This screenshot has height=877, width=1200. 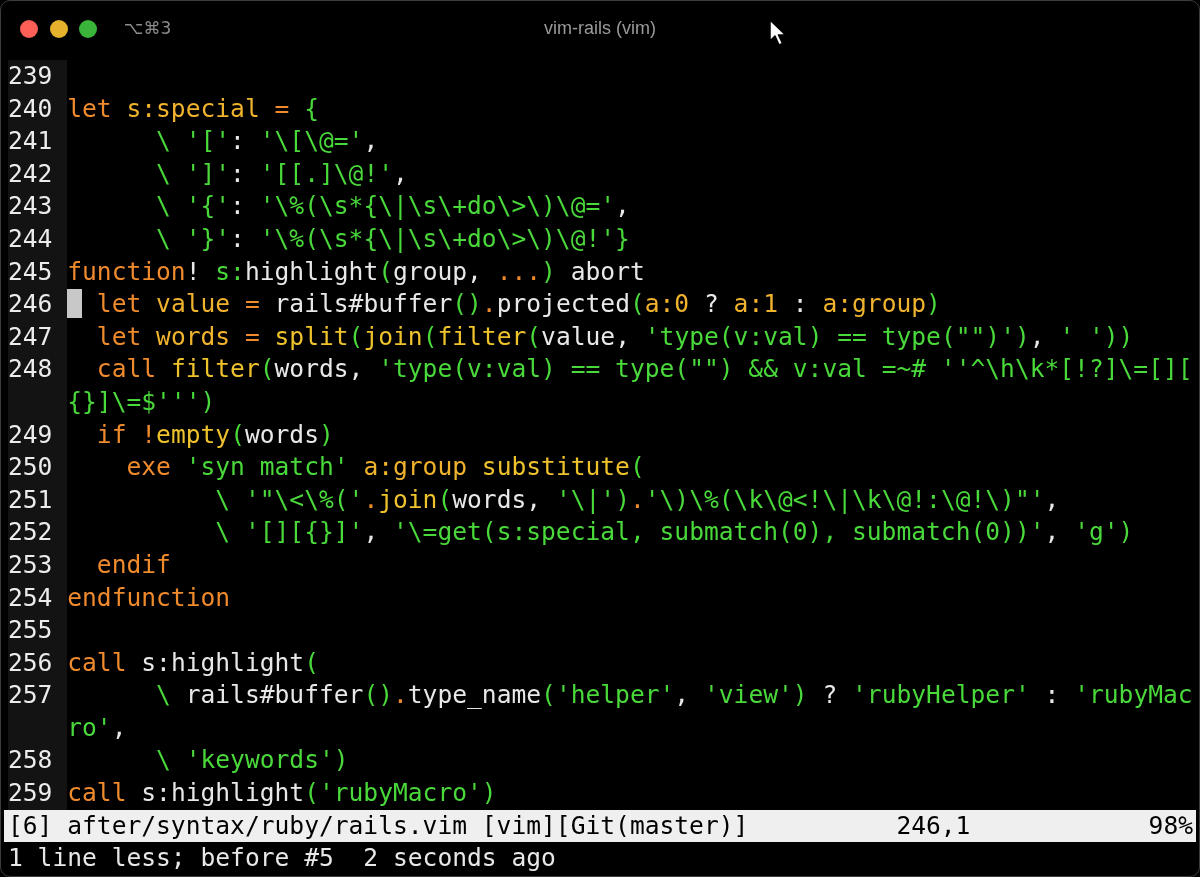 What do you see at coordinates (393, 206) in the screenshot?
I see `code-line: \ '{': '\%(\s*{\|\s\+do\>\)\@=',` at bounding box center [393, 206].